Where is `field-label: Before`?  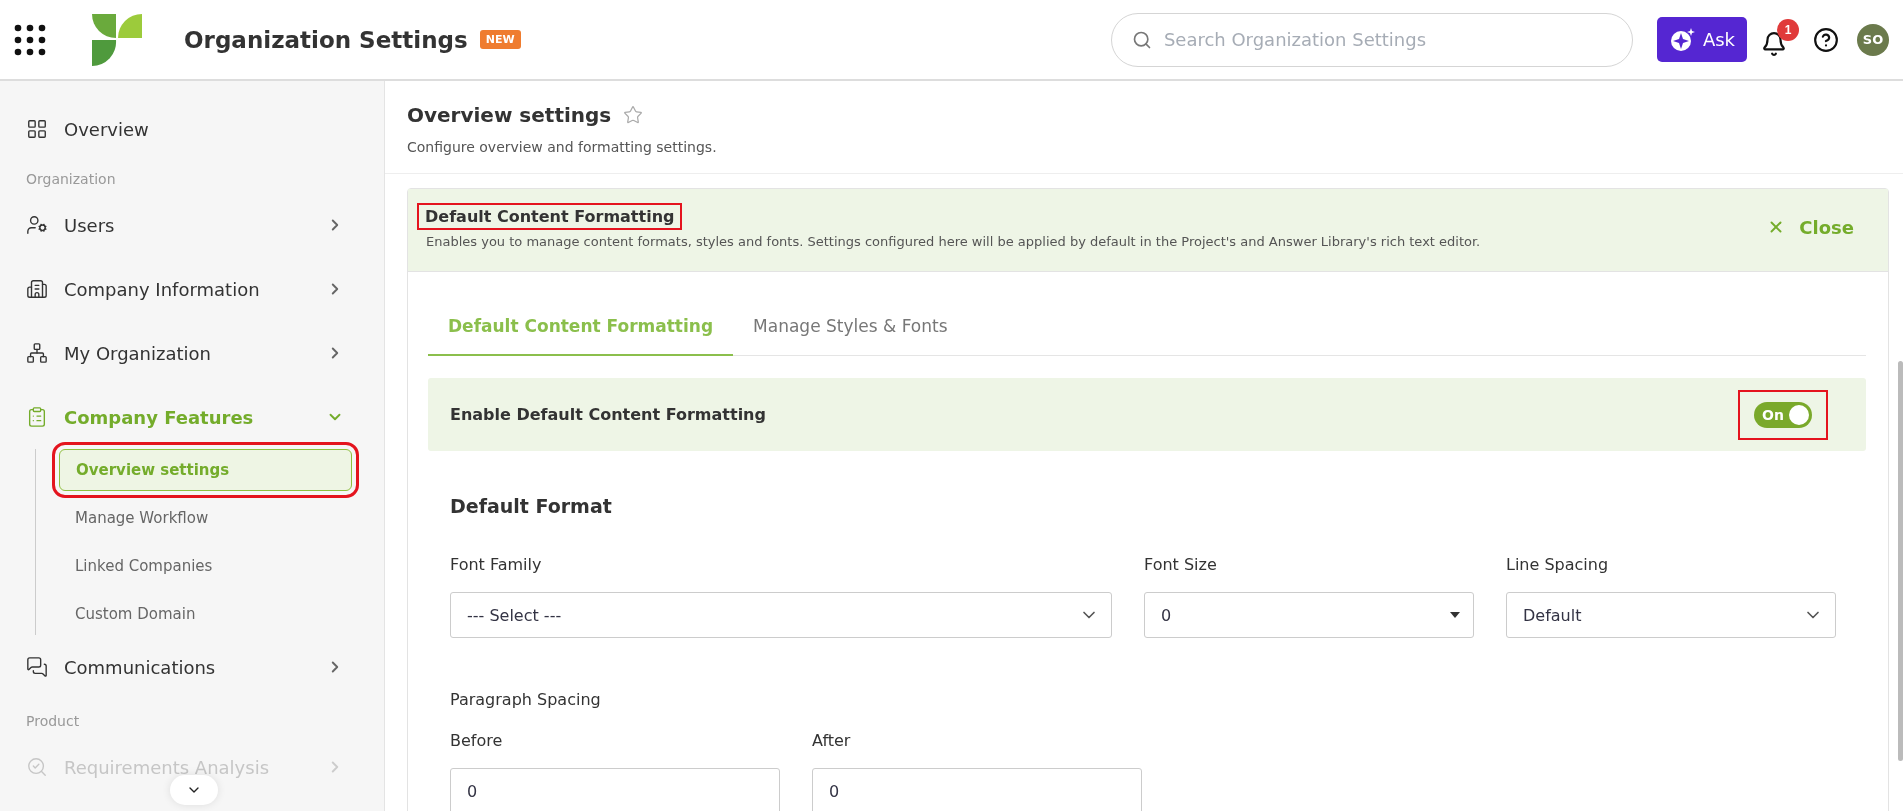
field-label: Before is located at coordinates (477, 740).